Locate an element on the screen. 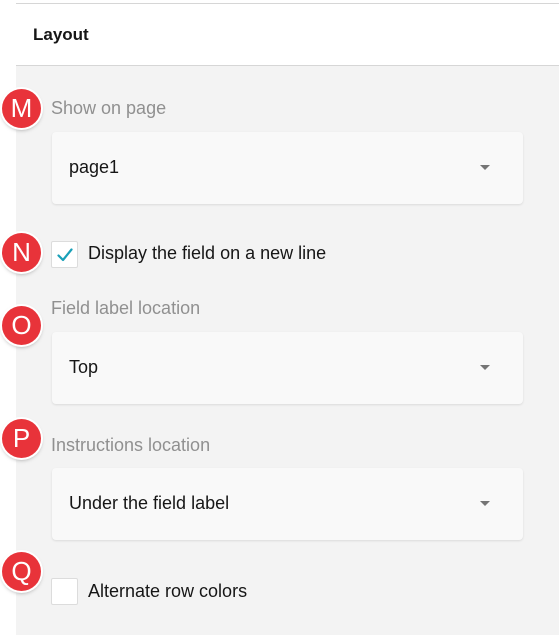 Image resolution: width=559 pixels, height=635 pixels. field-label-location-label: Field label location is located at coordinates (126, 308).